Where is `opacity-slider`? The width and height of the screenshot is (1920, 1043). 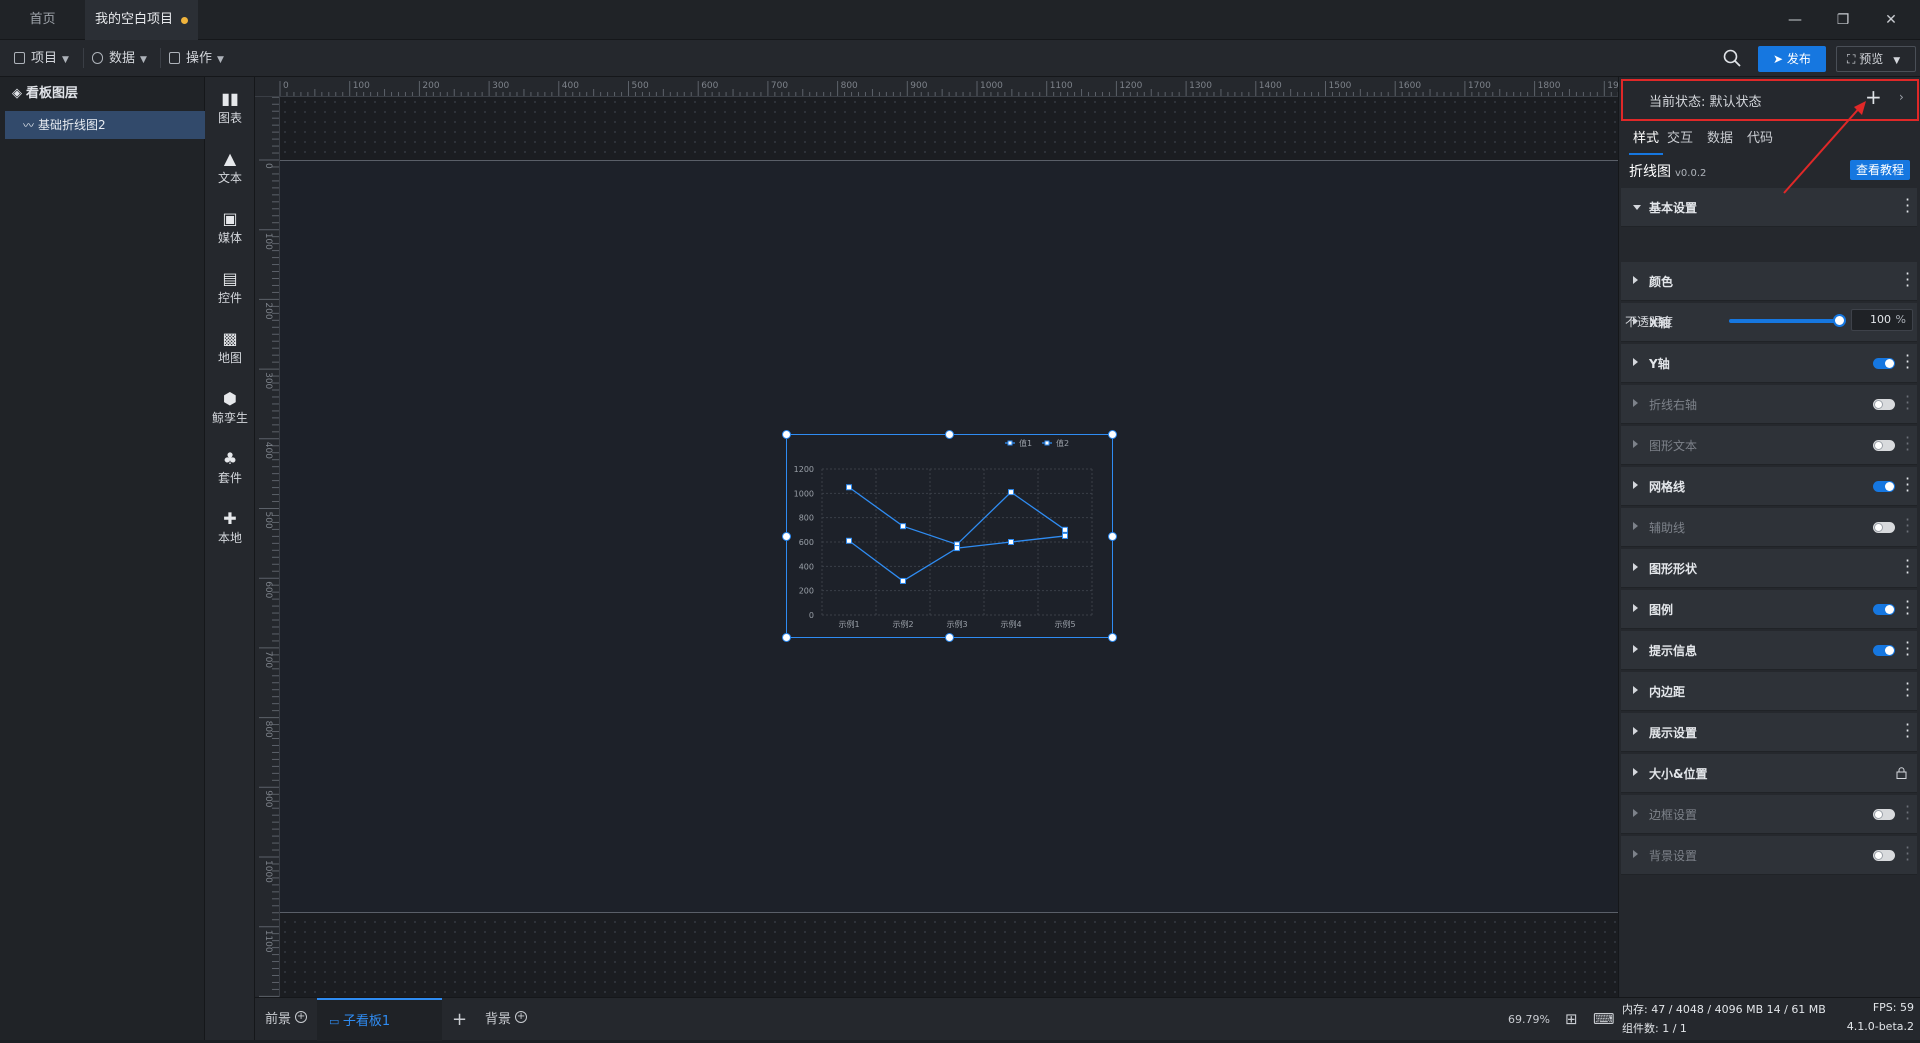
opacity-slider is located at coordinates (1784, 321).